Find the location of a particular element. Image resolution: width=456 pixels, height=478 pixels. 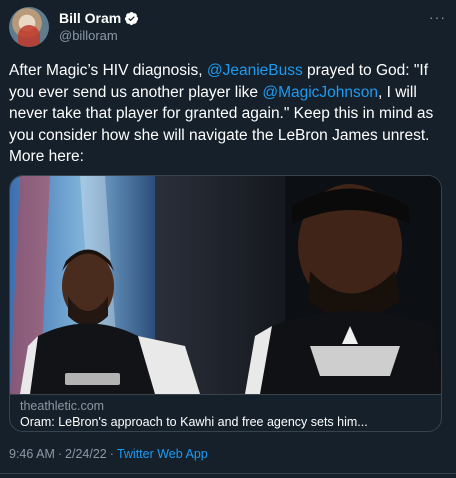

author-name-row: Bill Oram is located at coordinates (99, 18).